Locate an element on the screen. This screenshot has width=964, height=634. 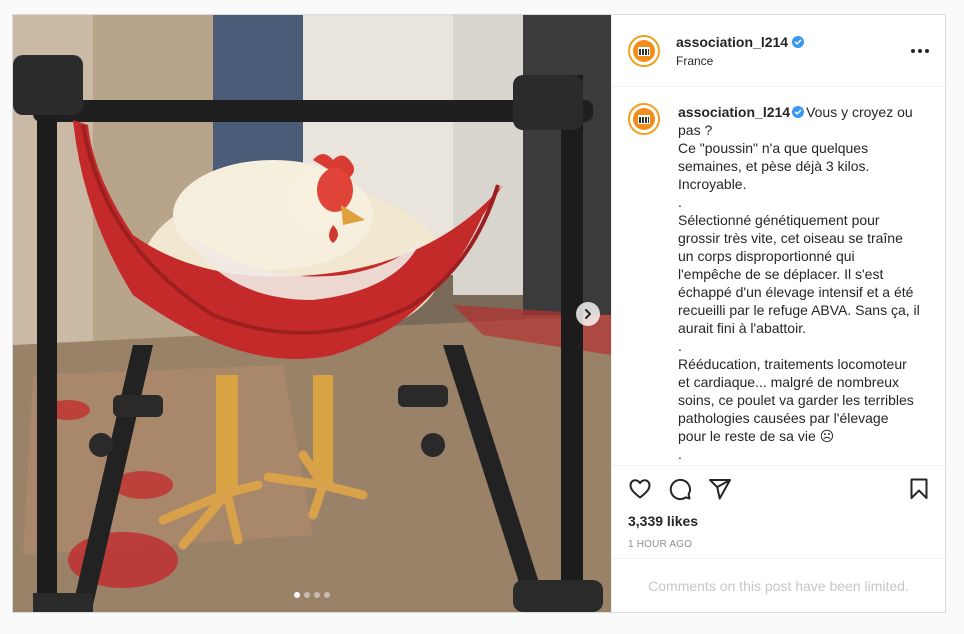
caption-line: échappé d'un élevage intensif et a été is located at coordinates (796, 292).